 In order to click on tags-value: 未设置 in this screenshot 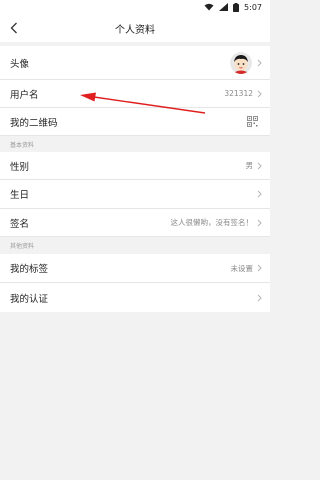, I will do `click(242, 268)`.